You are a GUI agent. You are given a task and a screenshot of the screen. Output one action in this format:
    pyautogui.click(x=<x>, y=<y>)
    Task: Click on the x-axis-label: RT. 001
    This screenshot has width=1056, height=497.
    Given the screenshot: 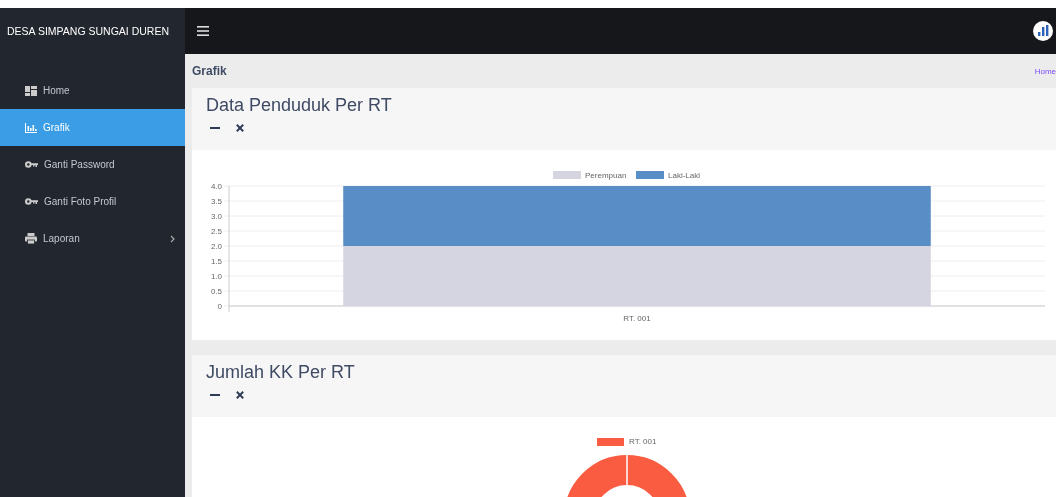 What is the action you would take?
    pyautogui.click(x=637, y=318)
    